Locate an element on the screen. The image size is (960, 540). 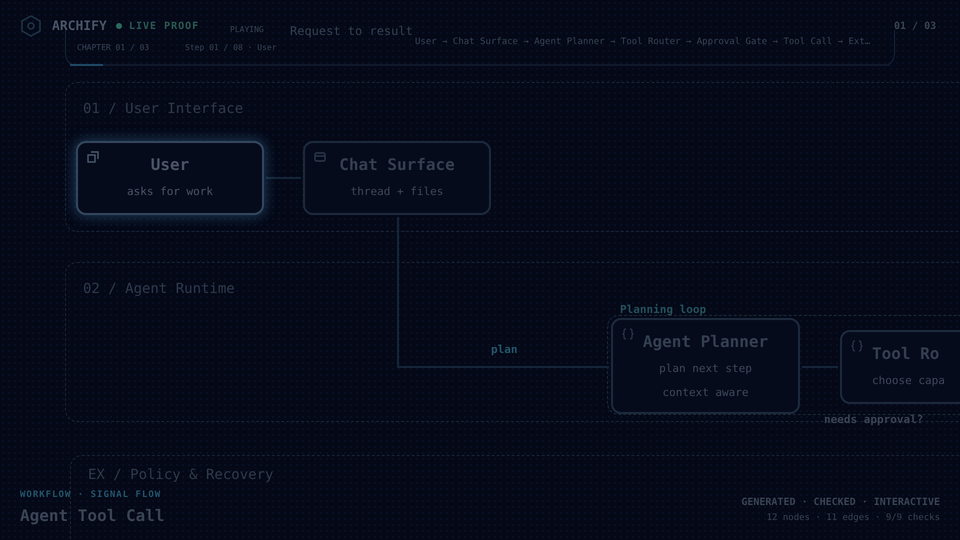
loop-label: Planning loop is located at coordinates (663, 310).